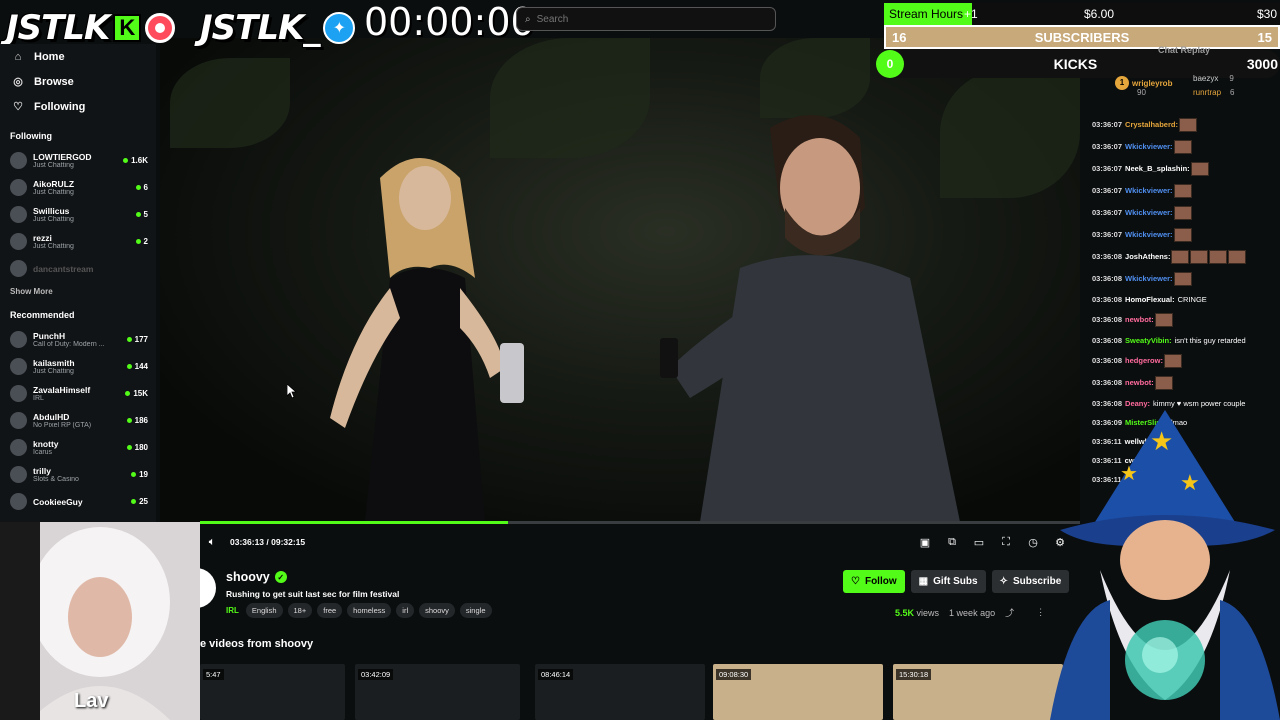 The width and height of the screenshot is (1280, 720). What do you see at coordinates (78, 420) in the screenshot?
I see `sidebar-channel: AbdulHD No Pixel RP (GTA) 186` at bounding box center [78, 420].